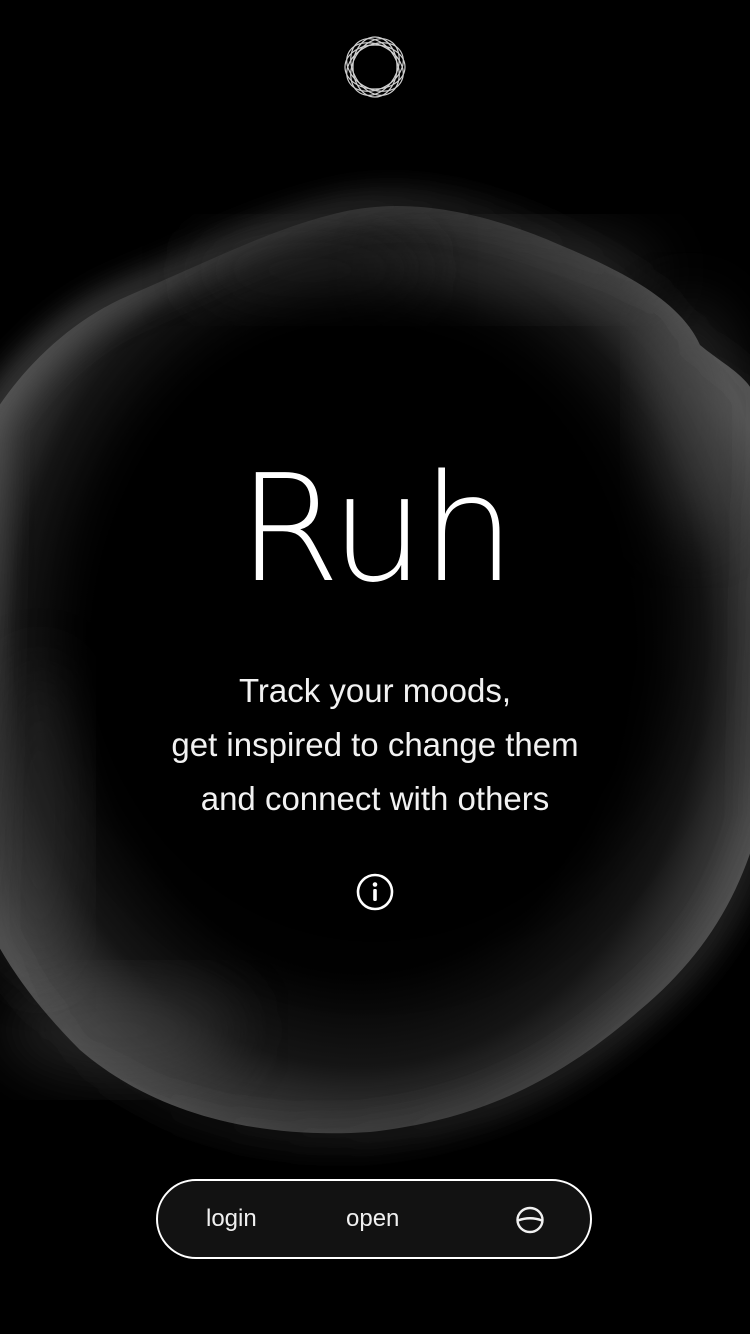 The height and width of the screenshot is (1334, 750). Describe the element at coordinates (375, 892) in the screenshot. I see `info-icon` at that location.